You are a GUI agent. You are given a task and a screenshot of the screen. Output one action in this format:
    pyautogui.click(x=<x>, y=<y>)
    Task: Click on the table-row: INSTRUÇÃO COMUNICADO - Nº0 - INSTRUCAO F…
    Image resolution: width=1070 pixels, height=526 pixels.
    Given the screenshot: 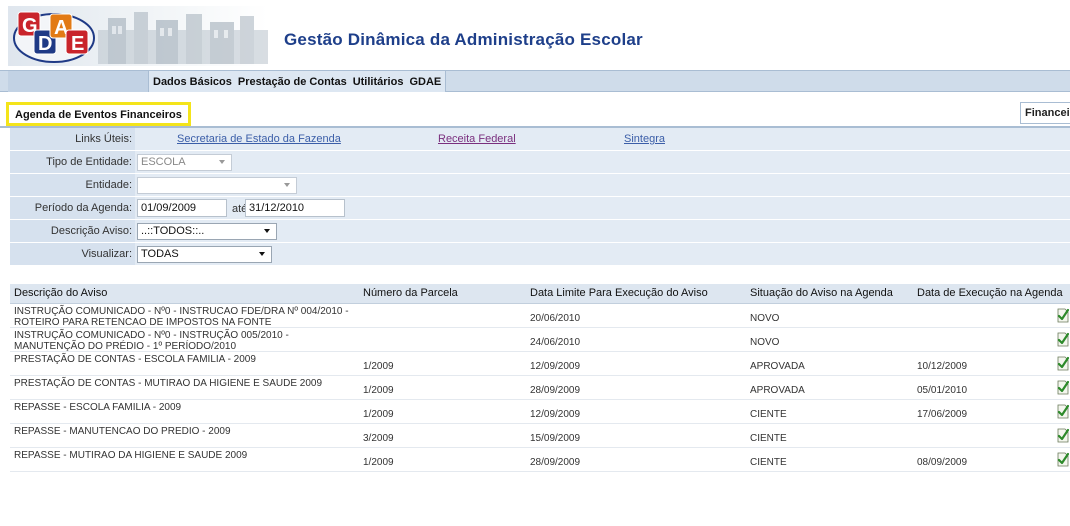 What is the action you would take?
    pyautogui.click(x=540, y=316)
    